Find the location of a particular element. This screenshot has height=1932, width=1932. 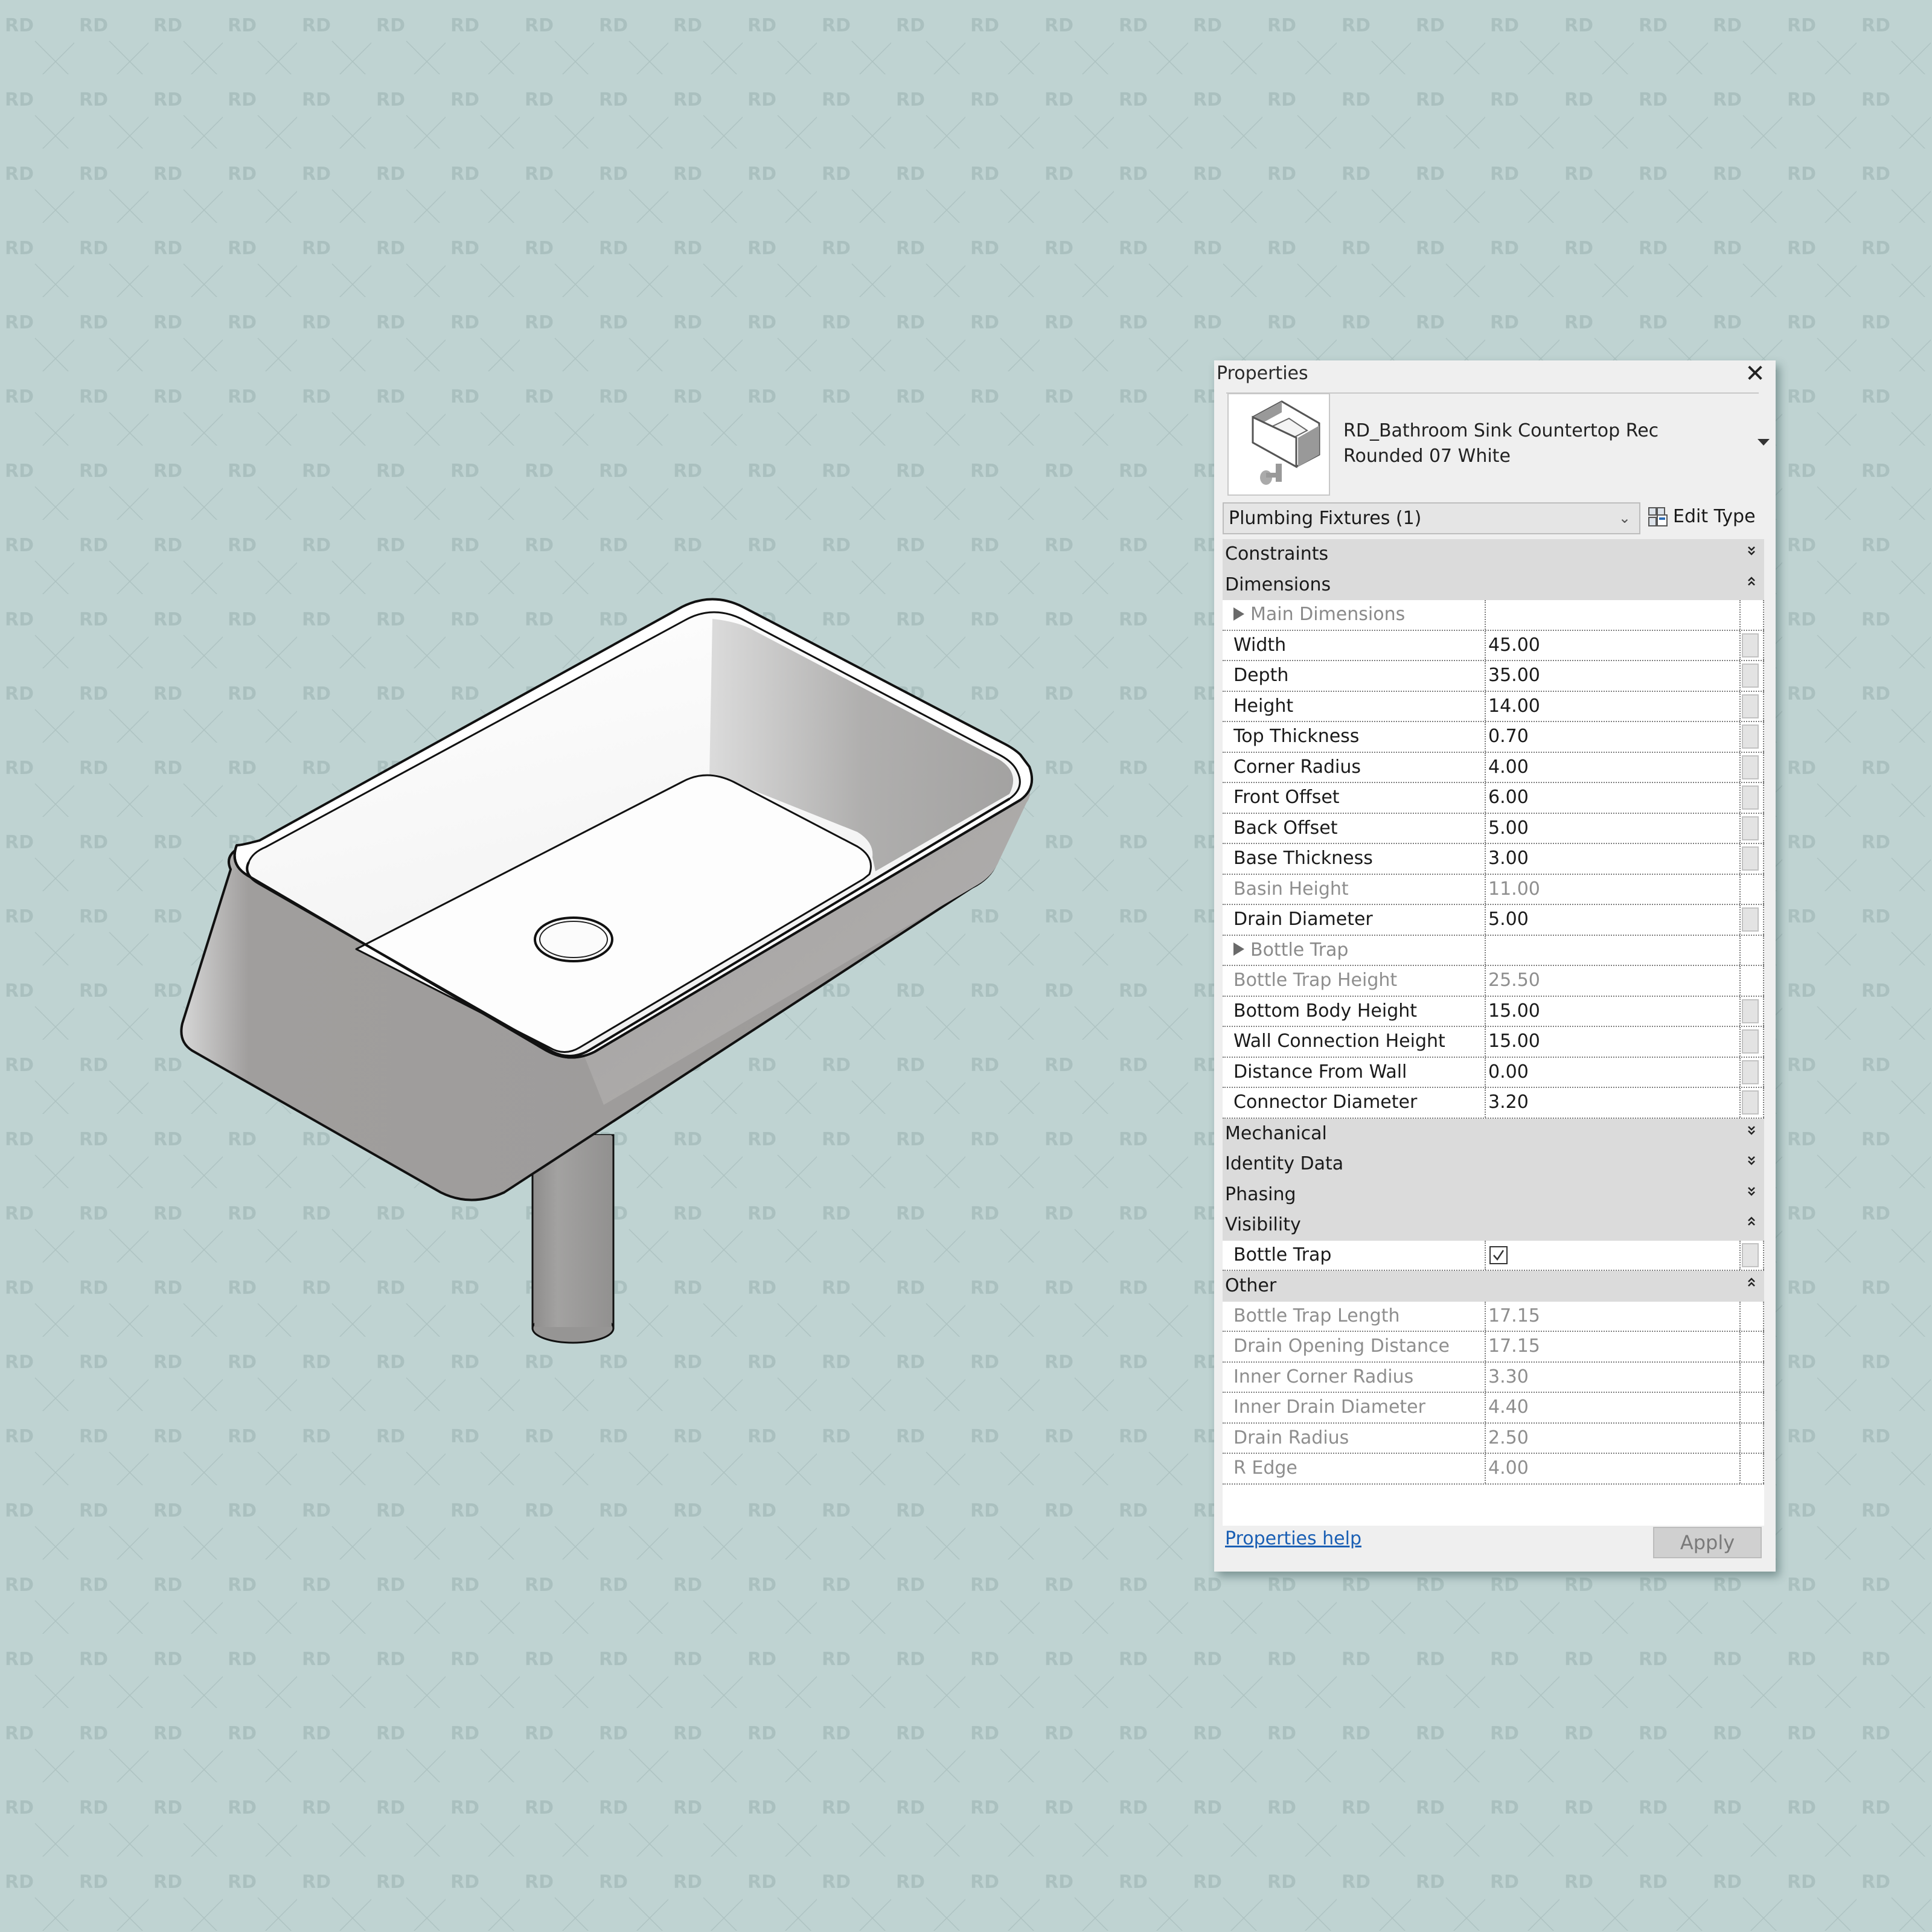

property-row-r-edge: R Edge 4.00 is located at coordinates (1493, 1469).